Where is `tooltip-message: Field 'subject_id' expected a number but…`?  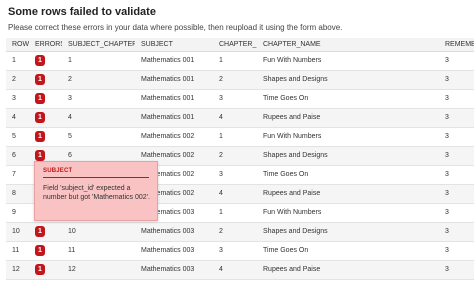 tooltip-message: Field 'subject_id' expected a number but… is located at coordinates (96, 193).